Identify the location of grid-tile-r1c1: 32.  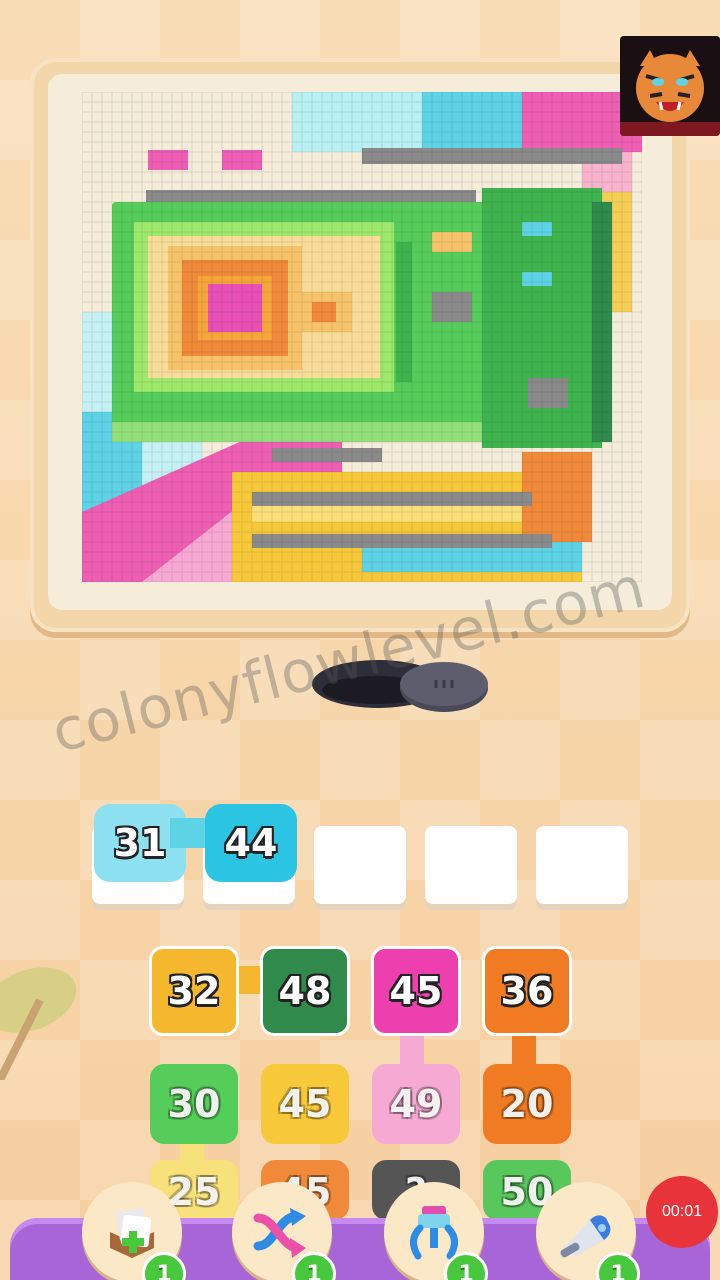
(194, 991).